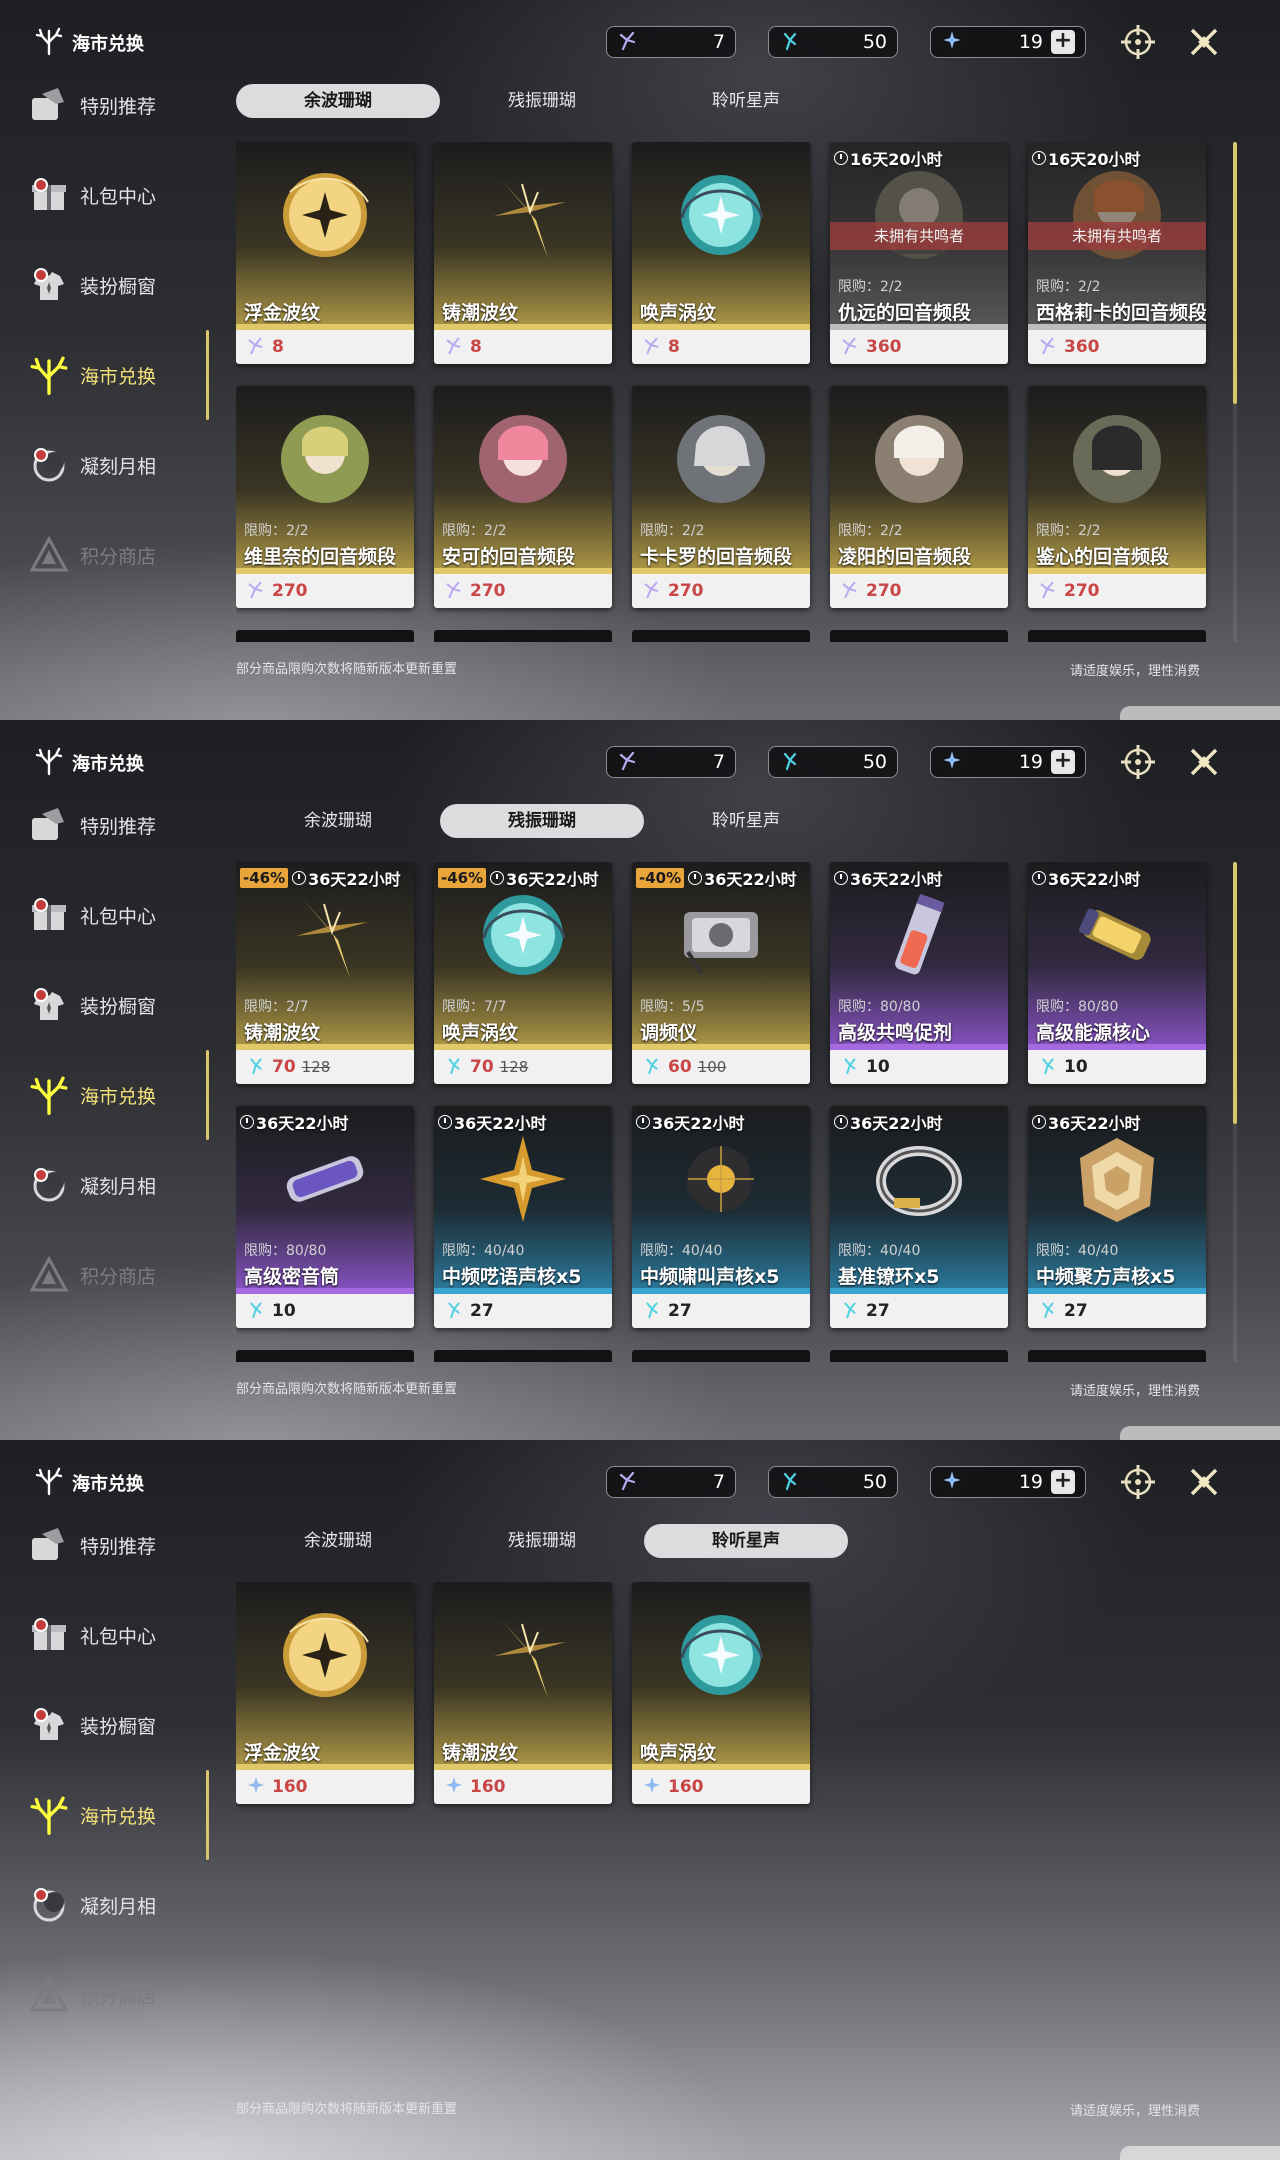  Describe the element at coordinates (919, 497) in the screenshot. I see `shop-item-card: 限购：2/2 凌阳的回音频段 270` at that location.